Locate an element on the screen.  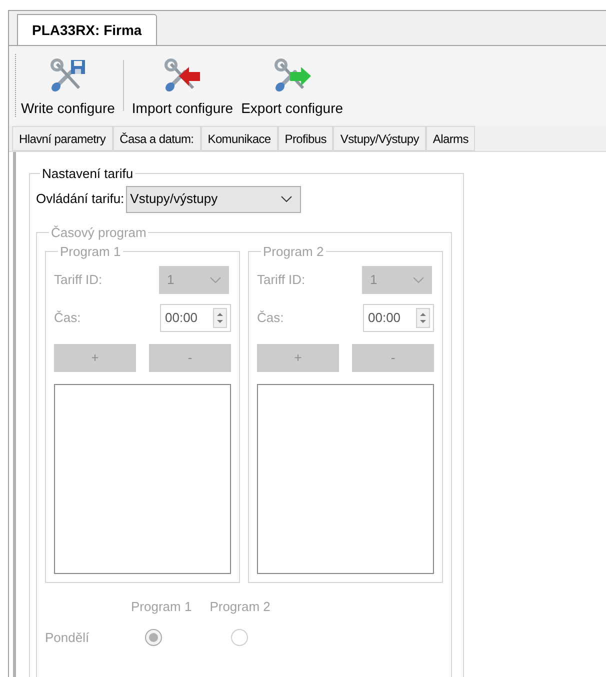
tab: Komunikace is located at coordinates (239, 138).